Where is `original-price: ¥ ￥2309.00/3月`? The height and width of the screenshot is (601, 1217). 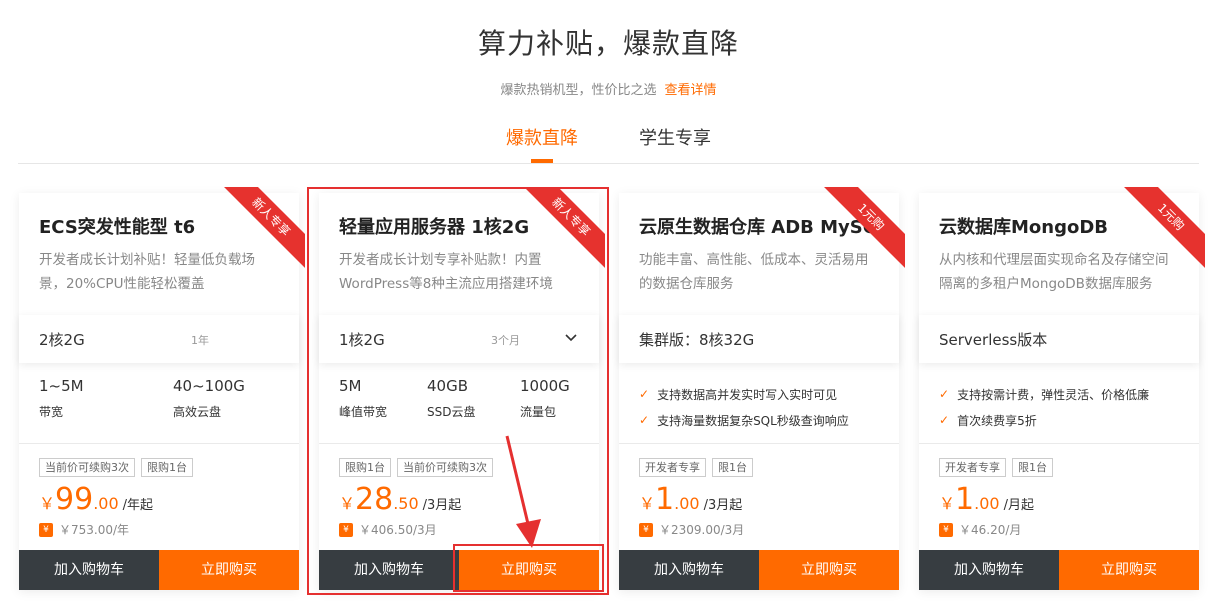
original-price: ¥ ￥2309.00/3月 is located at coordinates (691, 529).